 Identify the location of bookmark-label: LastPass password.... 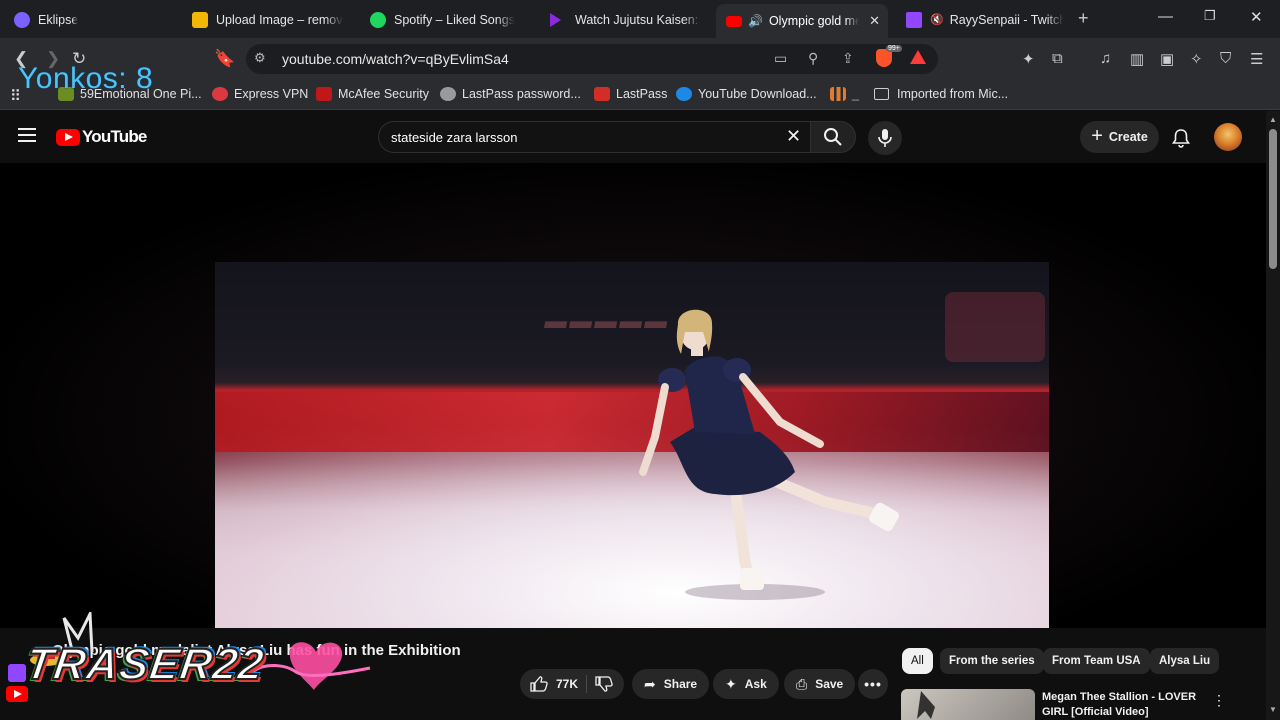
(521, 94).